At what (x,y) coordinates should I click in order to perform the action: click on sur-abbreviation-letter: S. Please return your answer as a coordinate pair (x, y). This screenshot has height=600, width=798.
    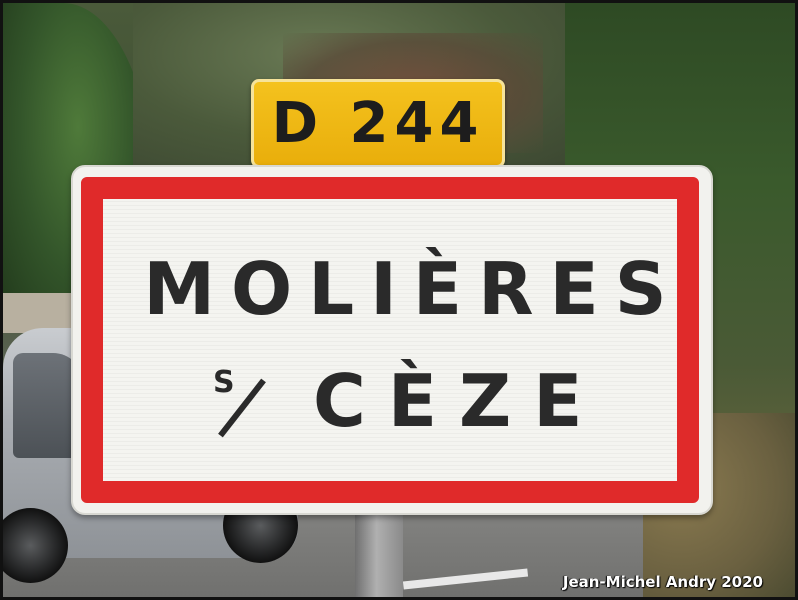
    Looking at the image, I should click on (224, 382).